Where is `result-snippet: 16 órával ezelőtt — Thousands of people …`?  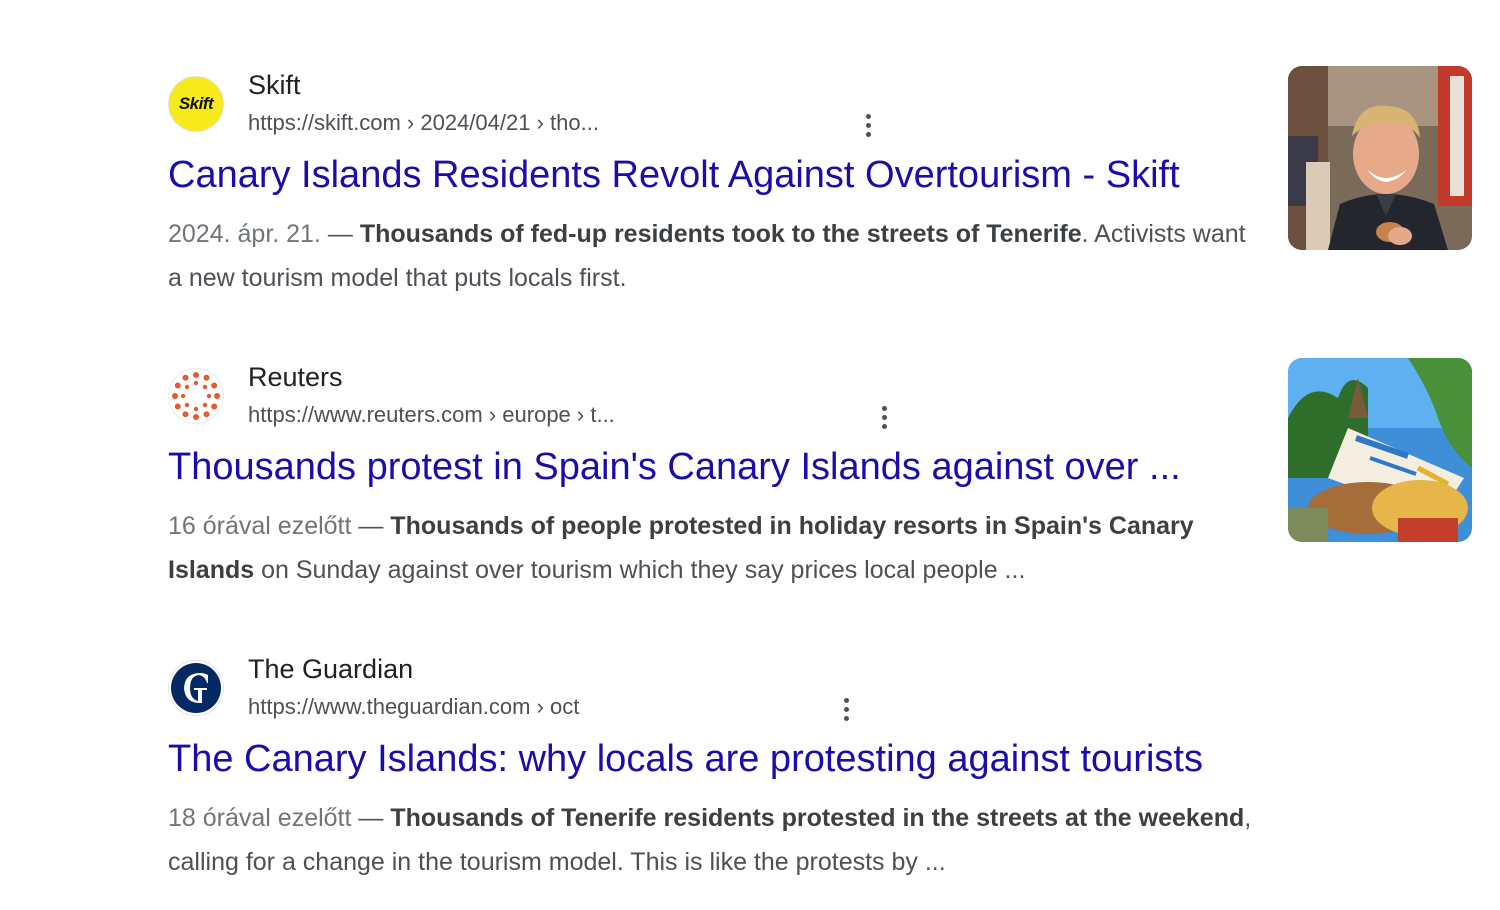 result-snippet: 16 órával ezelőtt — Thousands of people … is located at coordinates (713, 548).